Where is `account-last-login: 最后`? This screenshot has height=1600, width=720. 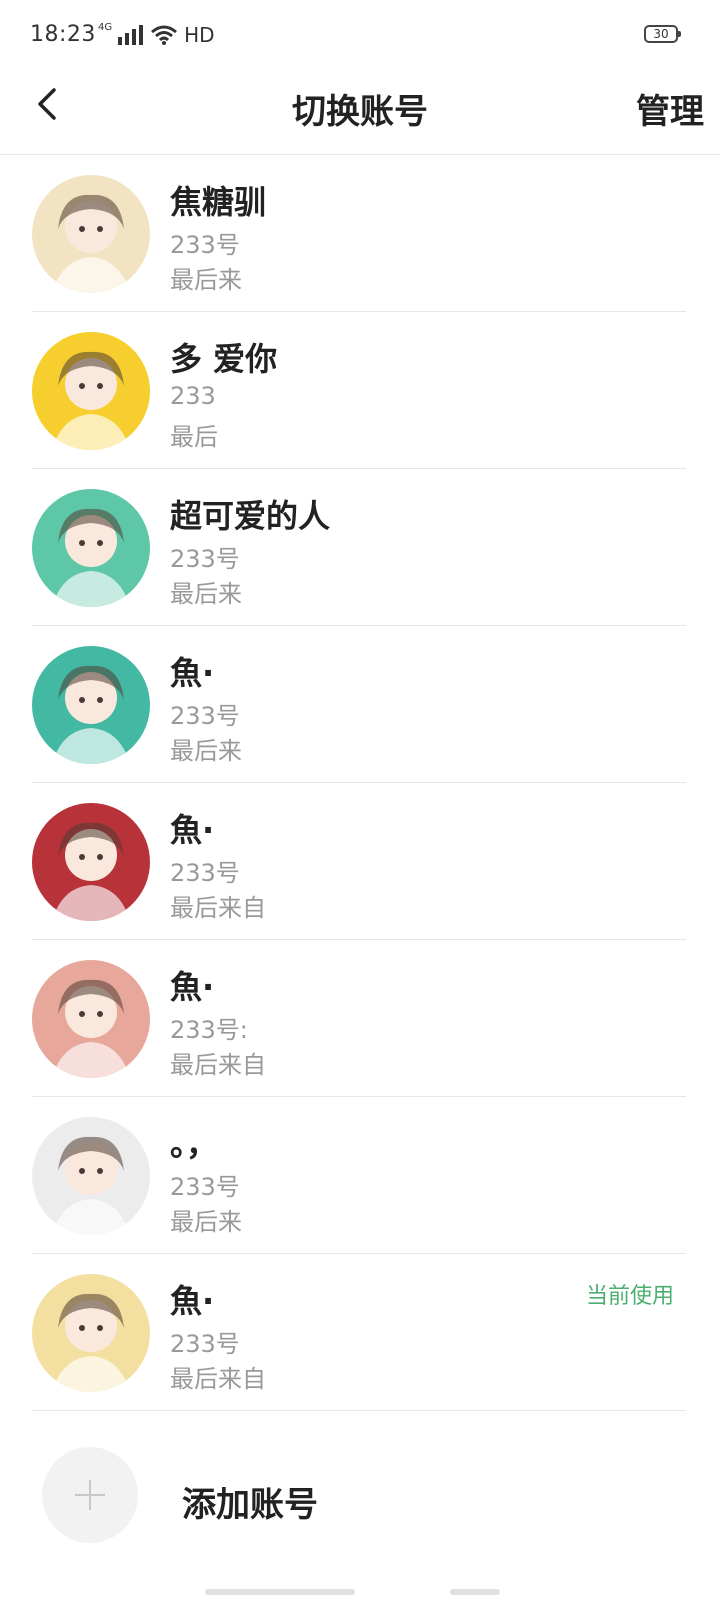
account-last-login: 最后 is located at coordinates (194, 437).